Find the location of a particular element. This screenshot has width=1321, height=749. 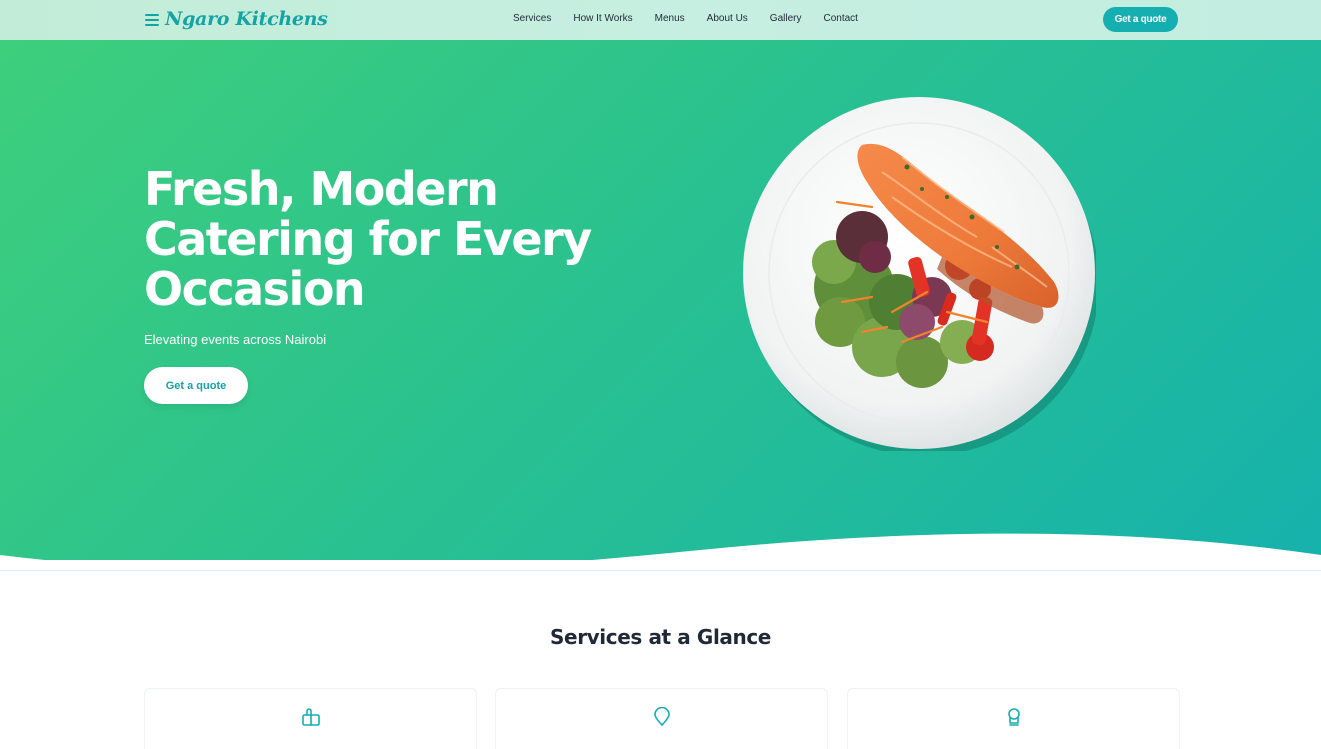

map-pin-icon is located at coordinates (661, 716).